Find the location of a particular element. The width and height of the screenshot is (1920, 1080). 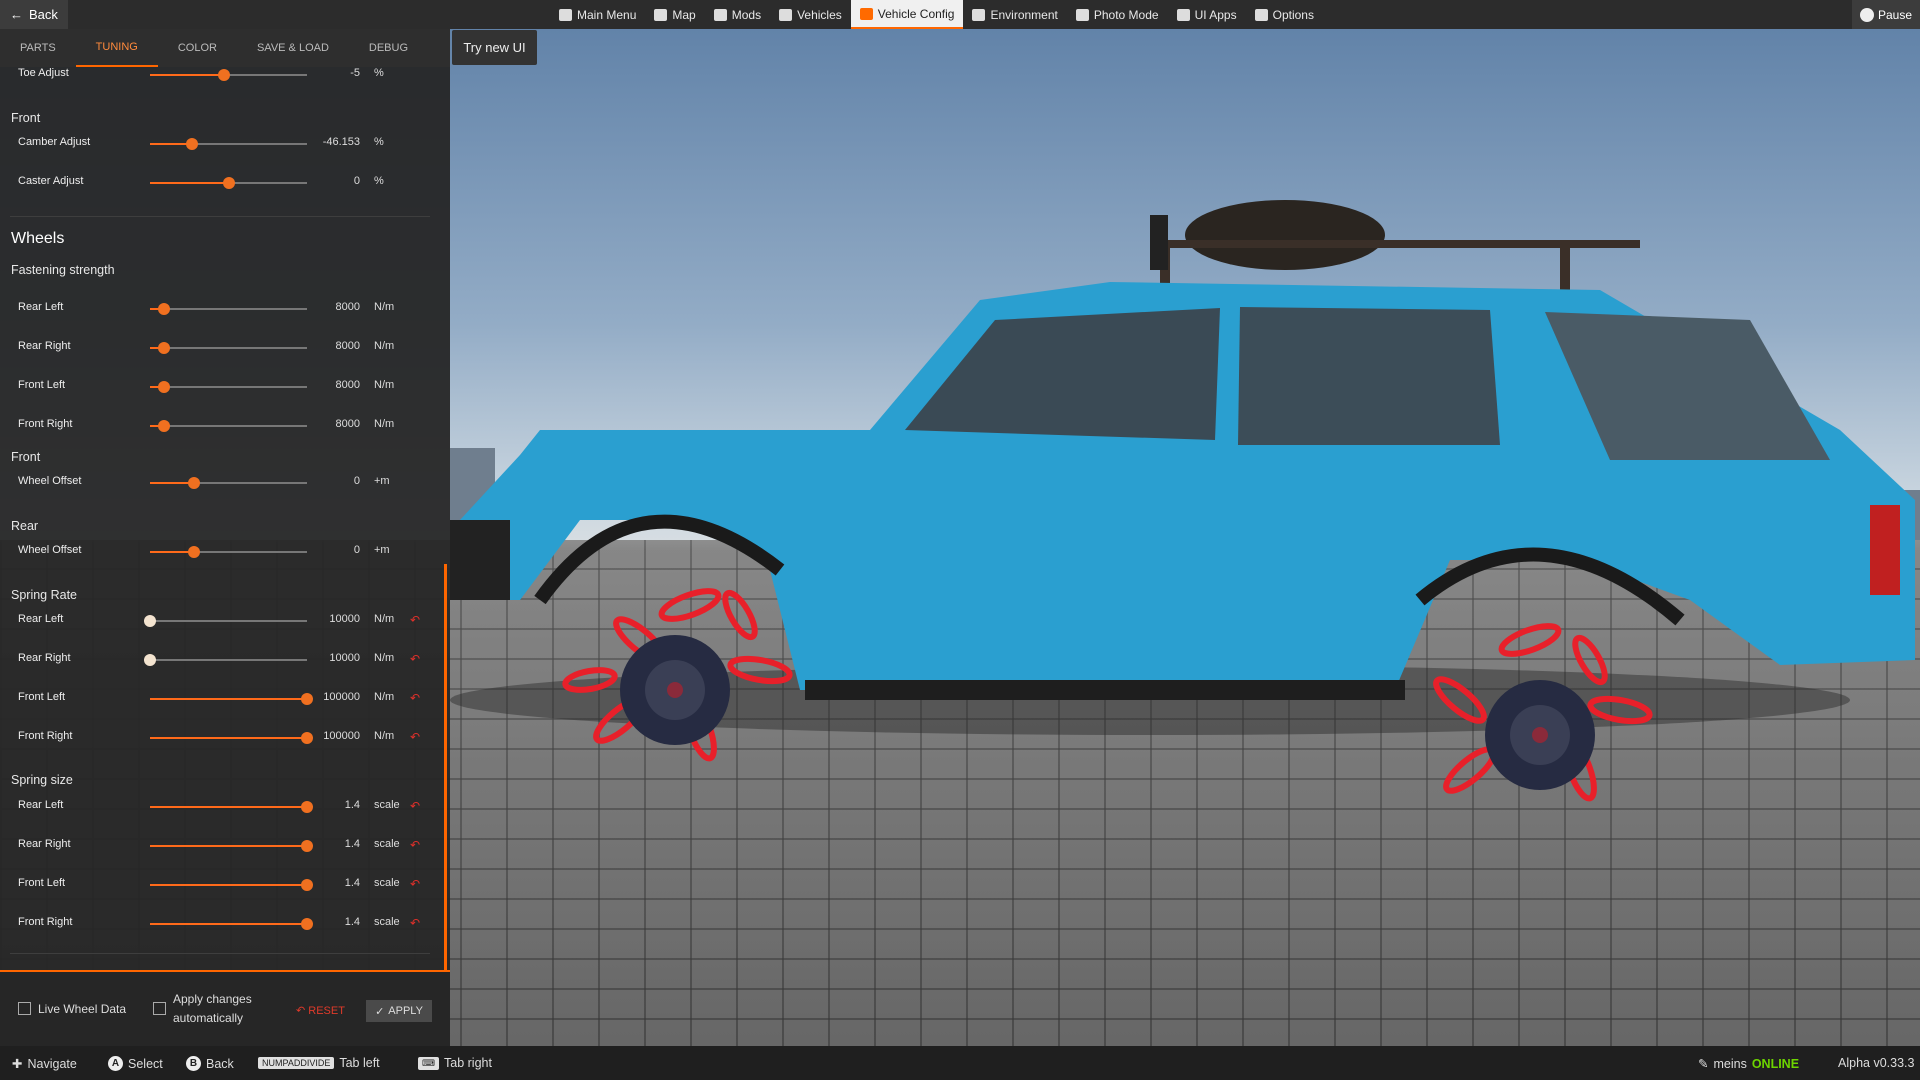

caster-adjust-slider is located at coordinates (228, 183).